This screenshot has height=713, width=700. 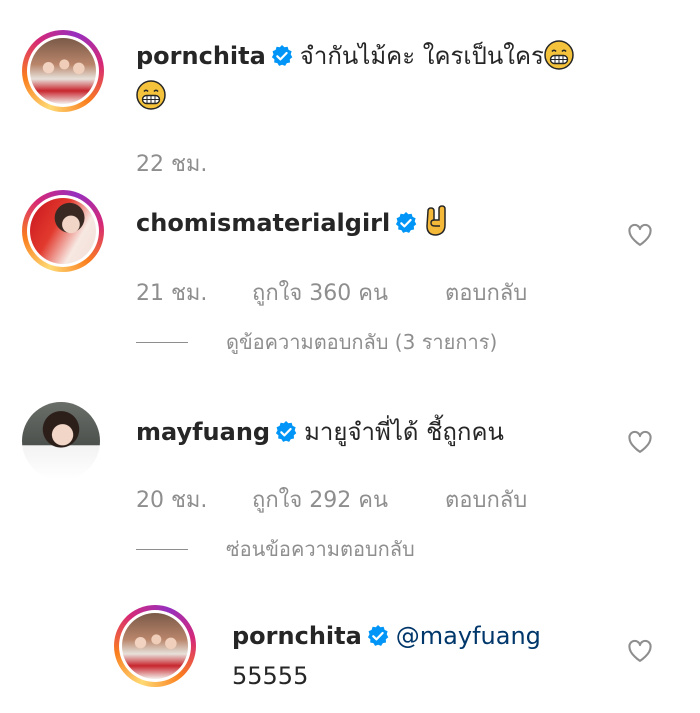 I want to click on comment-1: pornchita จำกันไม้คะ ใครเป็นใคร, so click(x=355, y=56).